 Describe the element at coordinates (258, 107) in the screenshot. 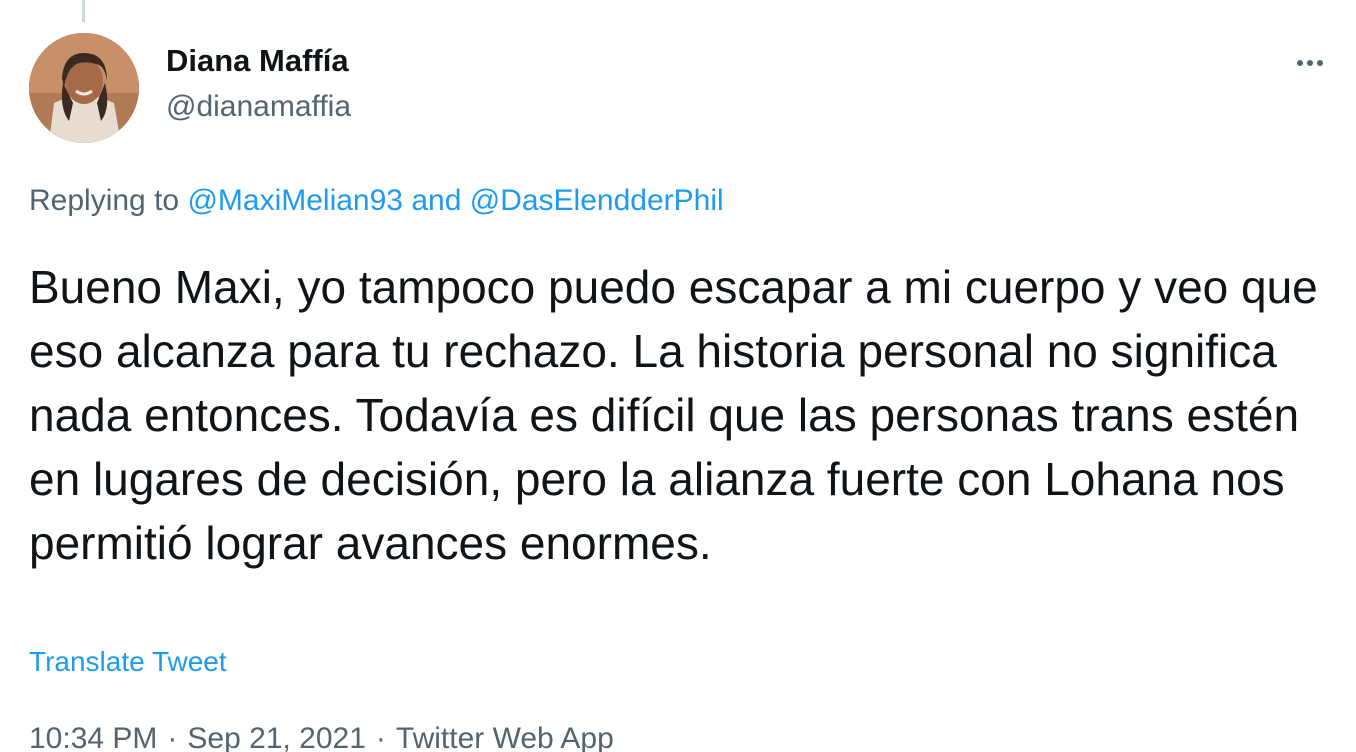

I see `author-handle: @dianamaffia` at that location.